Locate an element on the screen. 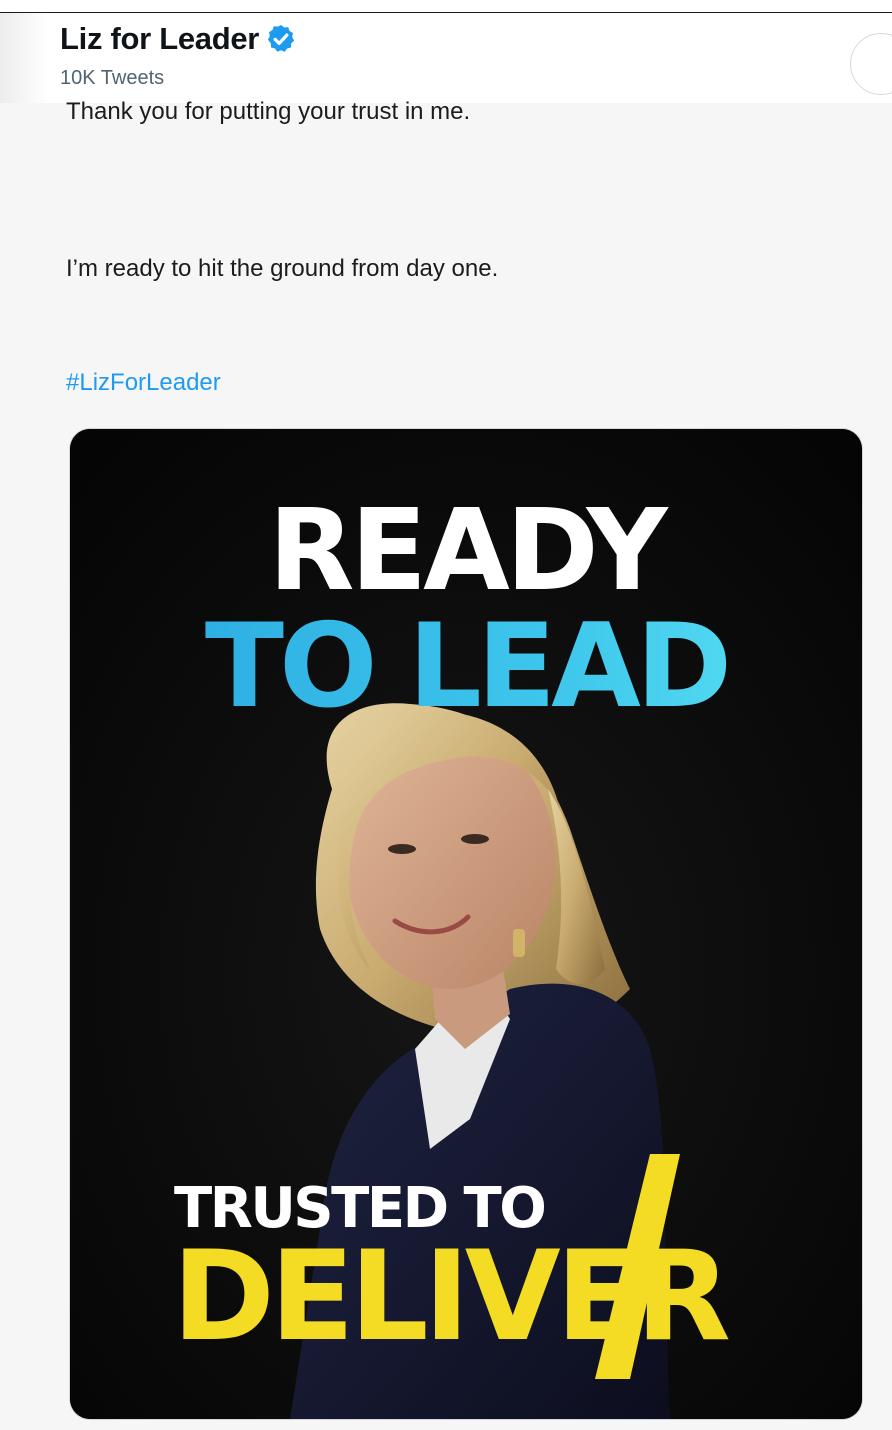 The height and width of the screenshot is (1430, 892). tweet-text-line-1: Thank you for putting your trust in me. is located at coordinates (268, 111).